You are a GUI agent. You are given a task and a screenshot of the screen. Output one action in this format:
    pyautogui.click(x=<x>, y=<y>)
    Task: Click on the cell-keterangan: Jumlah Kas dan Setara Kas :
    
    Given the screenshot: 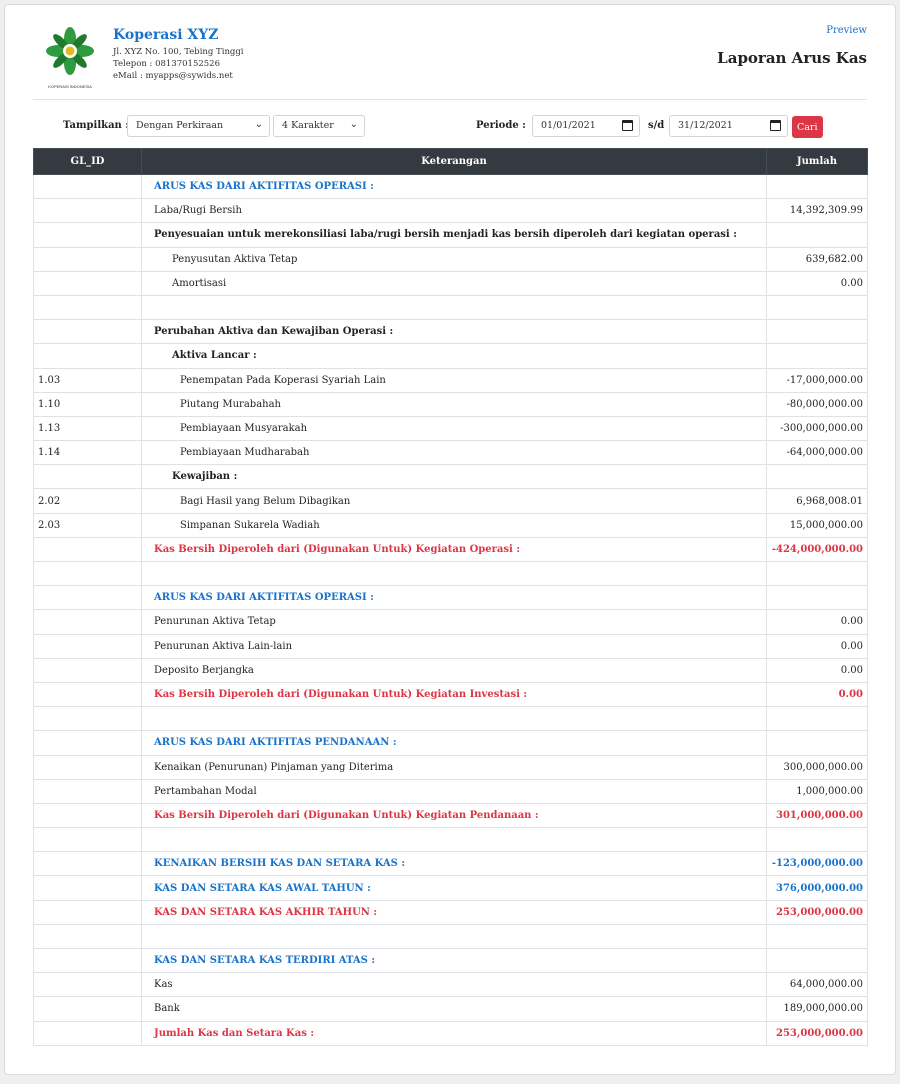 What is the action you would take?
    pyautogui.click(x=454, y=1033)
    